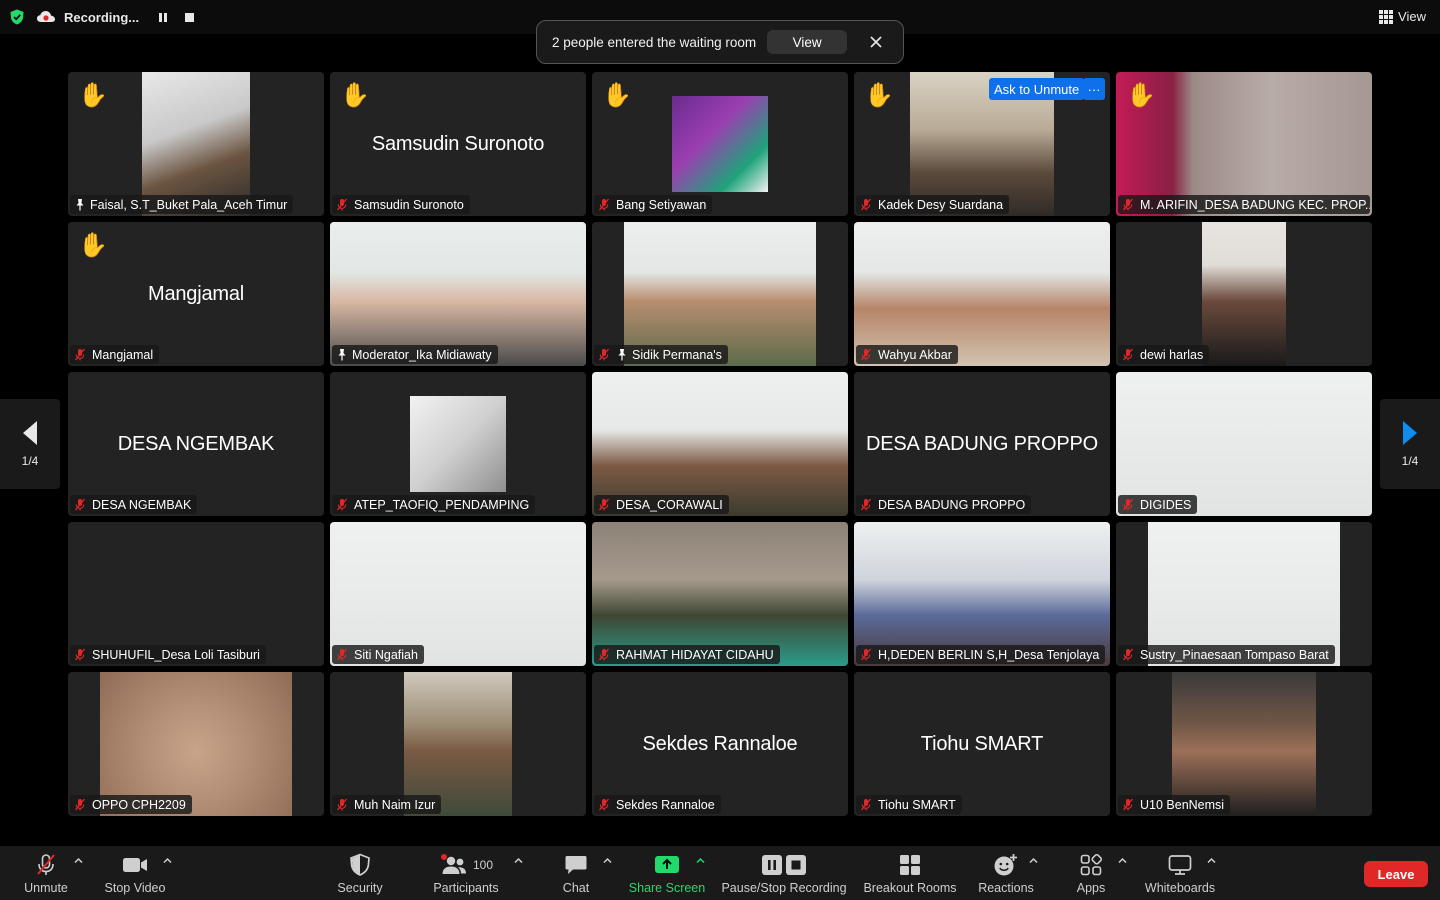 This screenshot has height=900, width=1440. What do you see at coordinates (458, 144) in the screenshot?
I see `participant-tile: Samsudin Suronoto ✋ Samsudin Suronoto` at bounding box center [458, 144].